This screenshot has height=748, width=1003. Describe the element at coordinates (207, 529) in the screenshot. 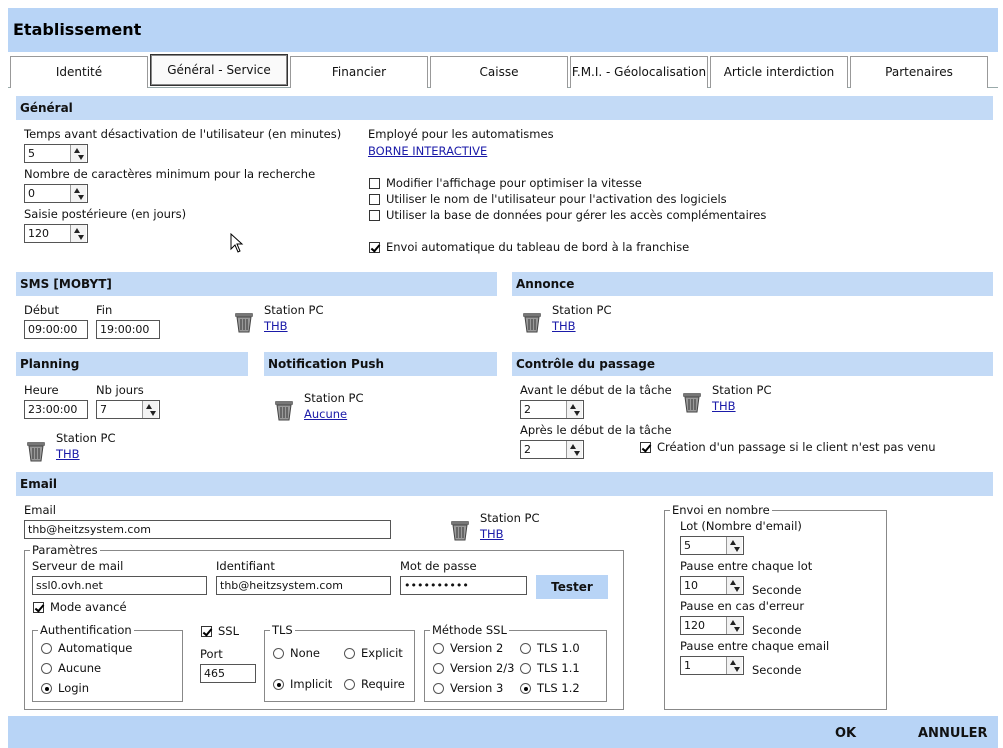

I see `email-input: thb@heitzsystem.com` at that location.